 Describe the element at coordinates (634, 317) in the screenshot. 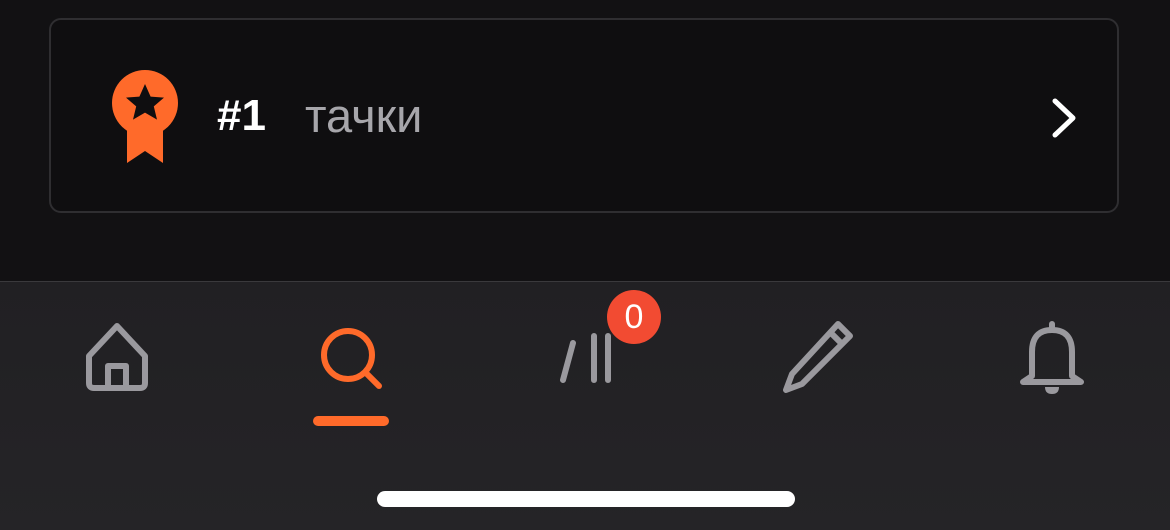

I see `notification-count-badge: 0` at that location.